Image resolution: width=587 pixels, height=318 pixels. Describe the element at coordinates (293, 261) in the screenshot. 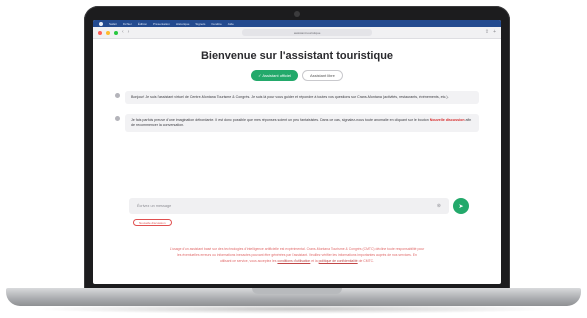

I see `terms-link: conditions d'utilisation` at that location.